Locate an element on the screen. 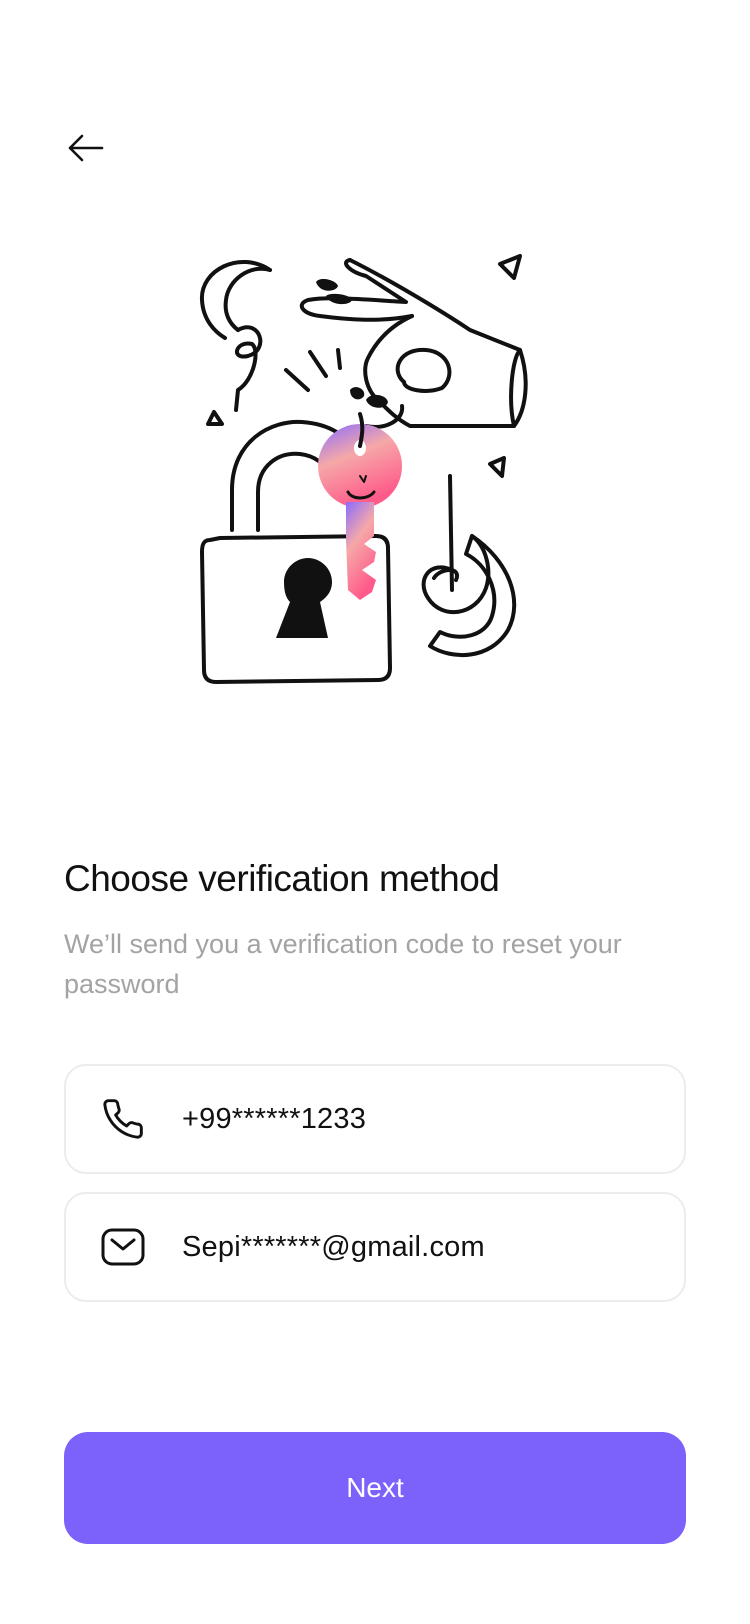  back-button is located at coordinates (86, 148).